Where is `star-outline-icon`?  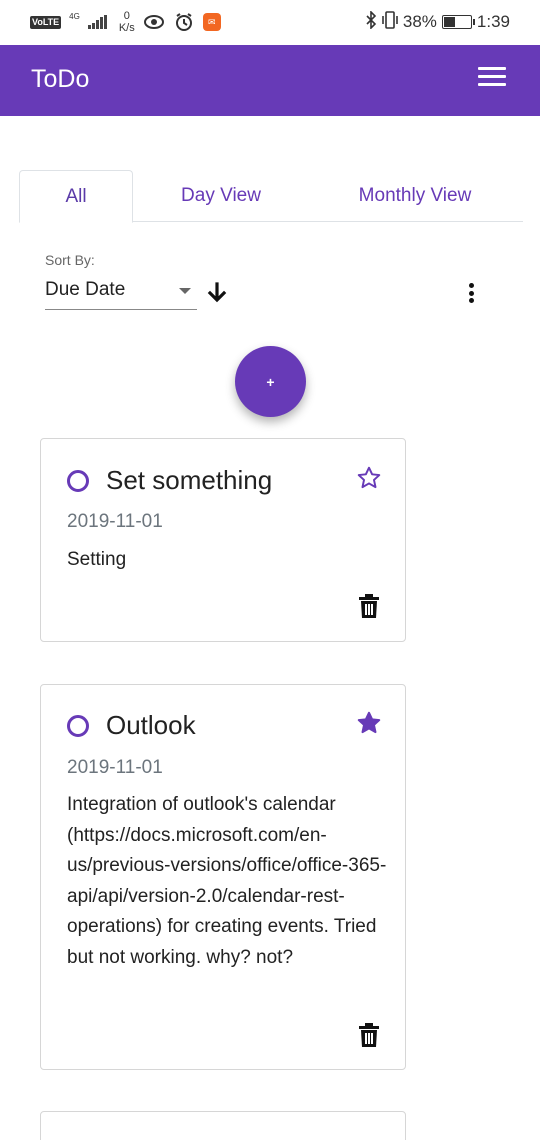
star-outline-icon is located at coordinates (369, 478).